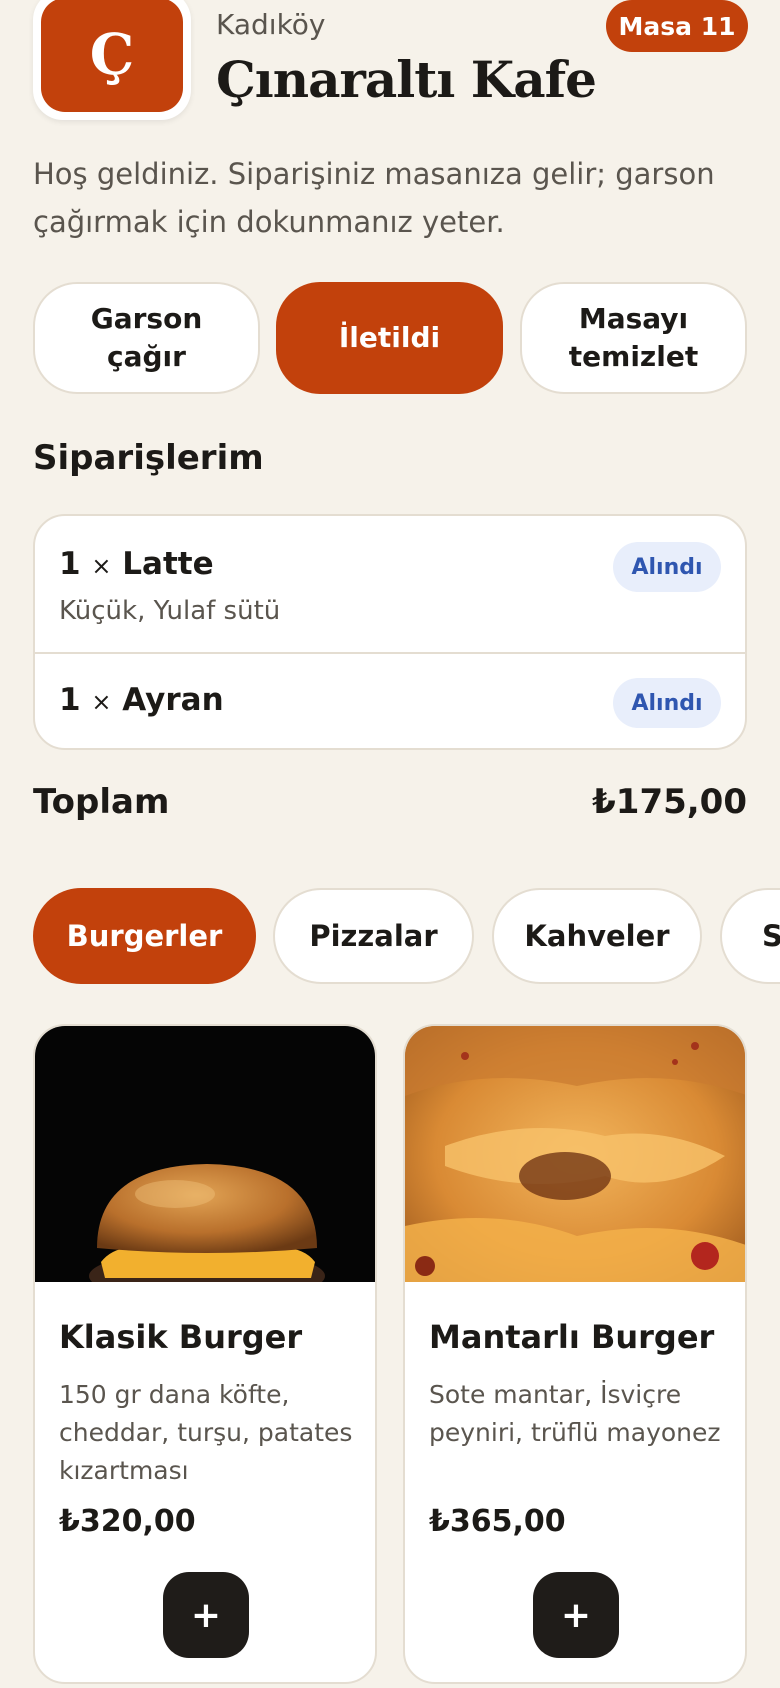 This screenshot has height=1688, width=780. I want to click on product-name: Klasik Burger, so click(181, 1337).